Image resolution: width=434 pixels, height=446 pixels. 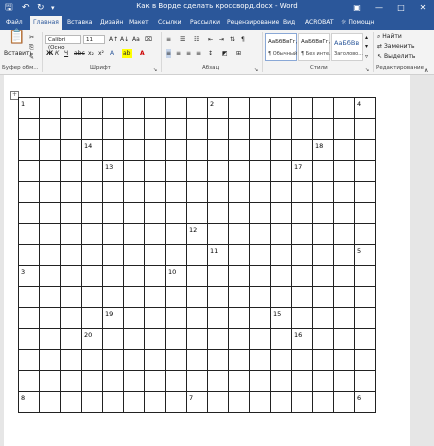 What do you see at coordinates (169, 53) in the screenshot?
I see `align-left-icon: ≡` at bounding box center [169, 53].